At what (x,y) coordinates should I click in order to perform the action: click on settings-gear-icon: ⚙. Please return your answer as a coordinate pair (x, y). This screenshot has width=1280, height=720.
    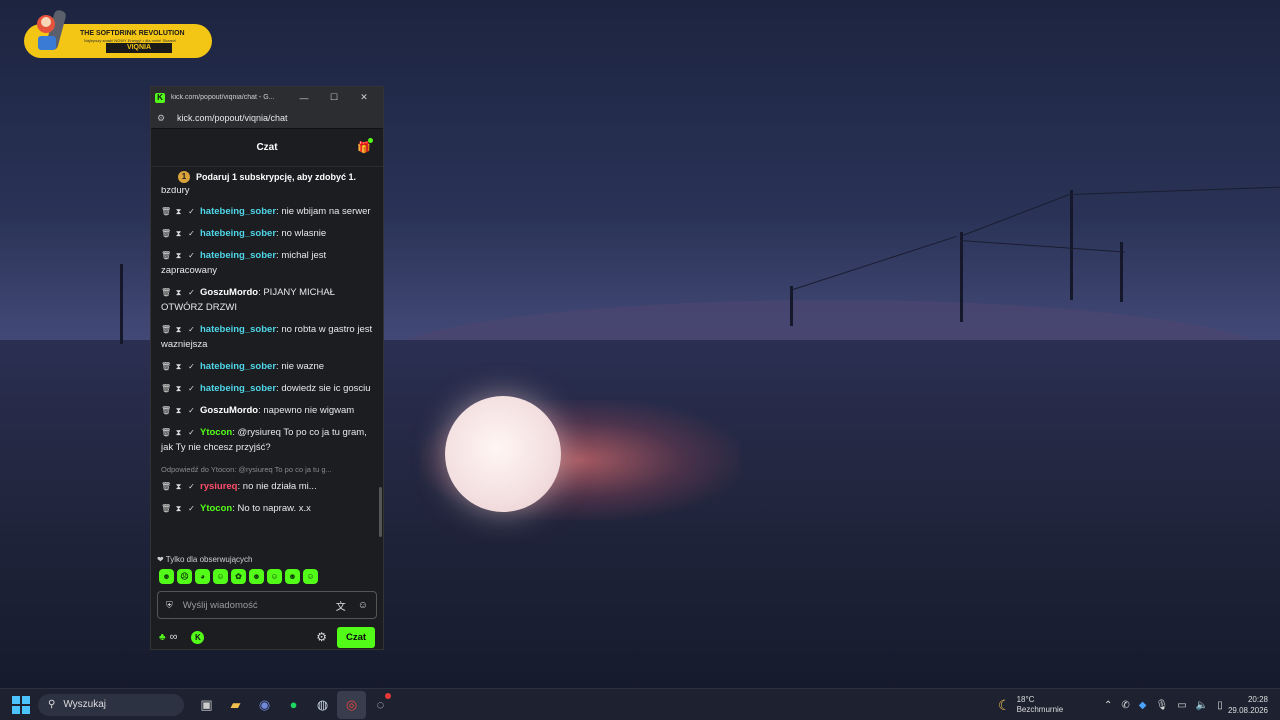
    Looking at the image, I should click on (321, 637).